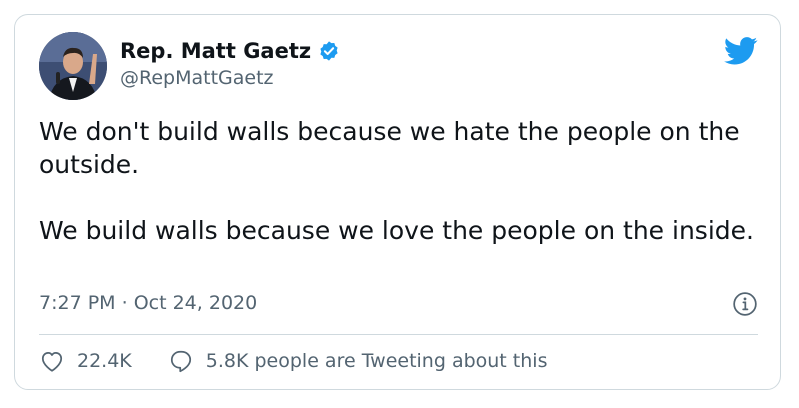 The width and height of the screenshot is (799, 408). What do you see at coordinates (196, 303) in the screenshot?
I see `tweet-date: Oct 24, 2020` at bounding box center [196, 303].